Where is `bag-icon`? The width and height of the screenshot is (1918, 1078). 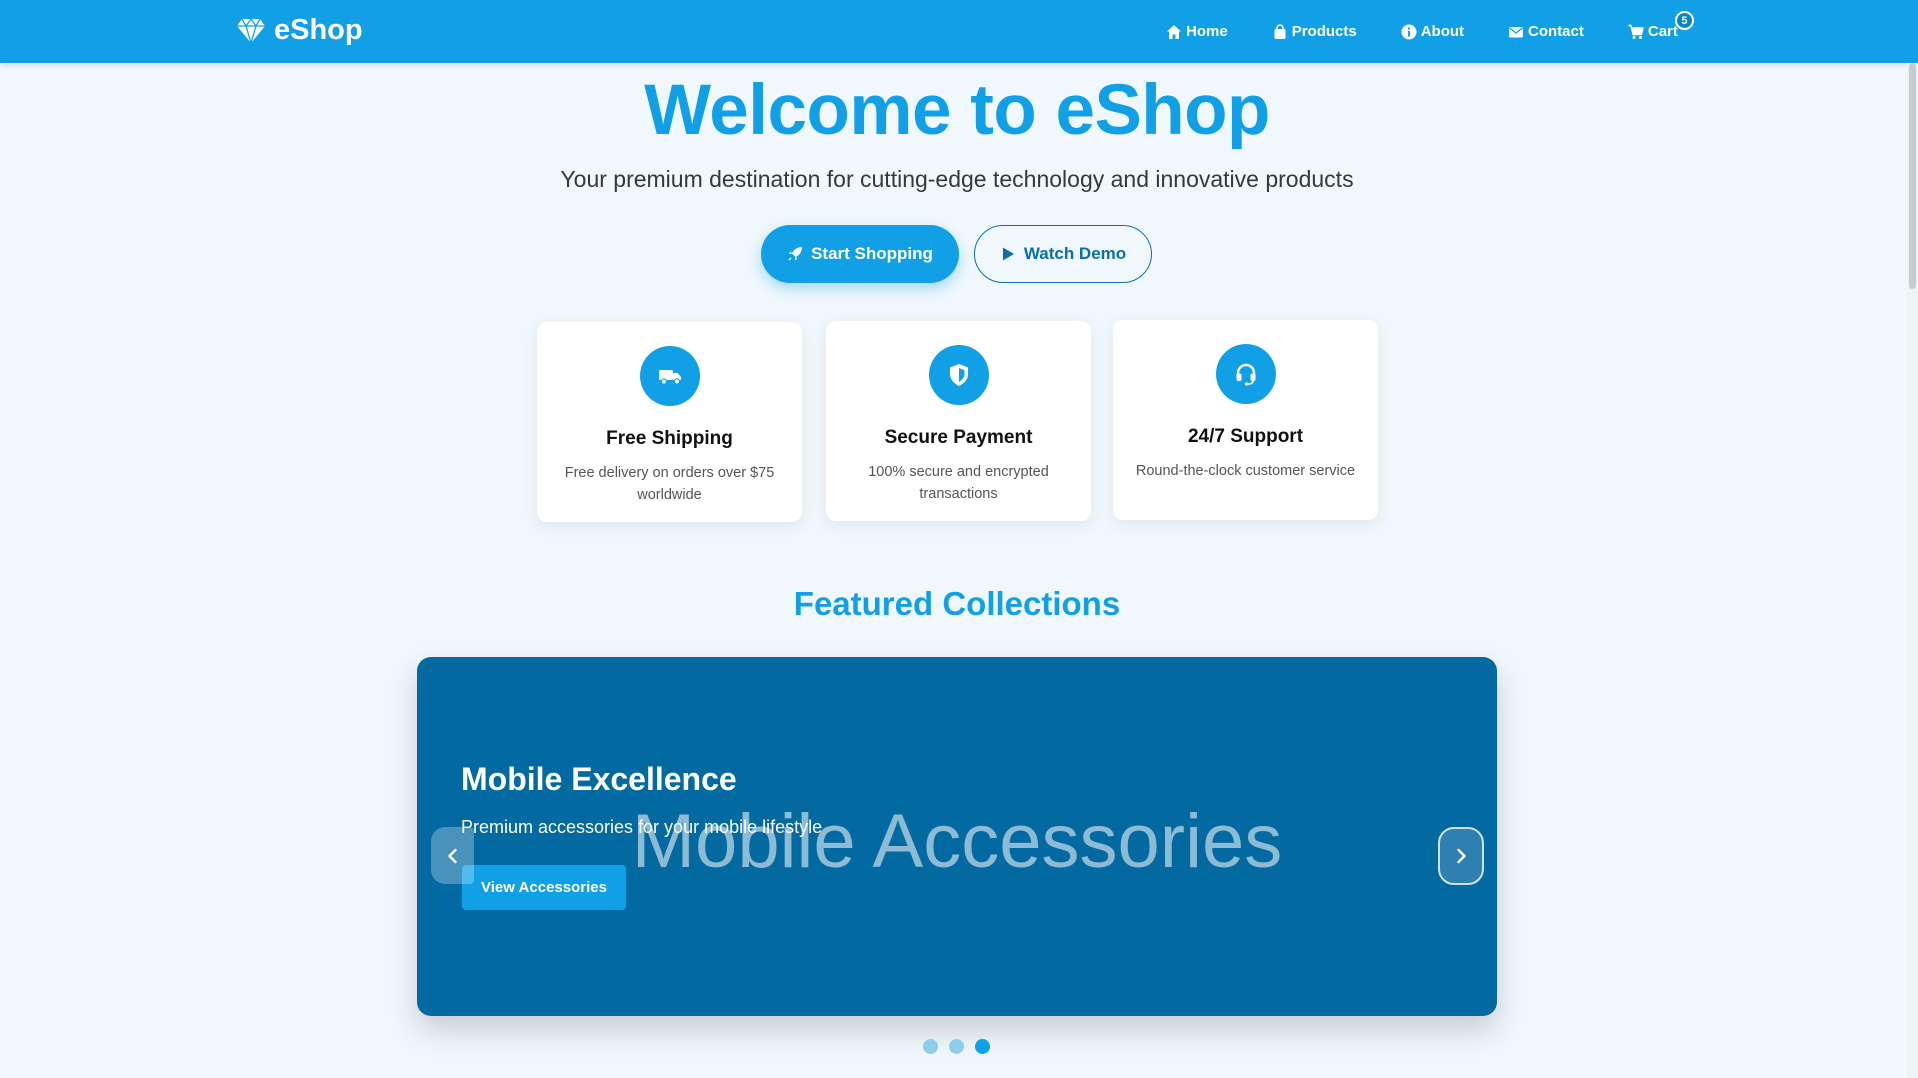
bag-icon is located at coordinates (1280, 31).